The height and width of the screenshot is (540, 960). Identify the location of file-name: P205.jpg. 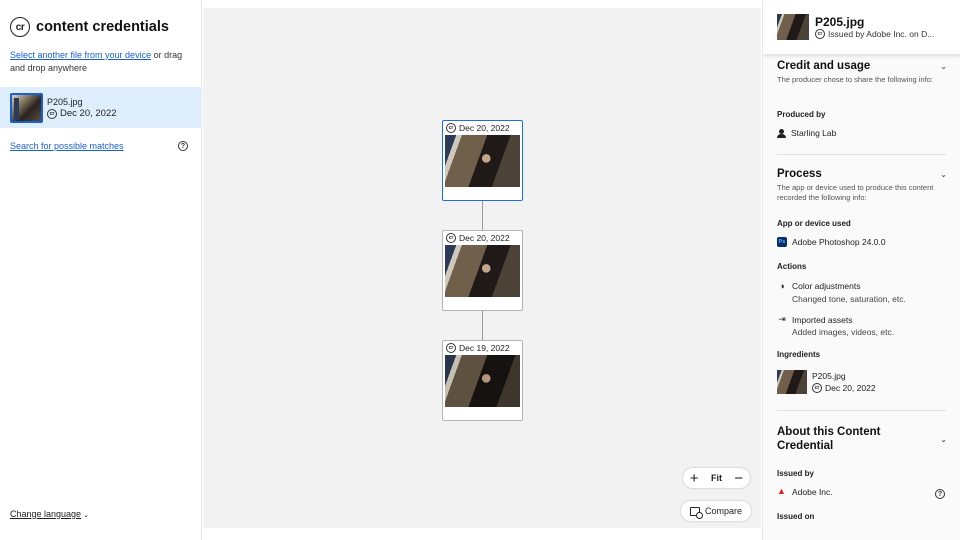
(65, 101).